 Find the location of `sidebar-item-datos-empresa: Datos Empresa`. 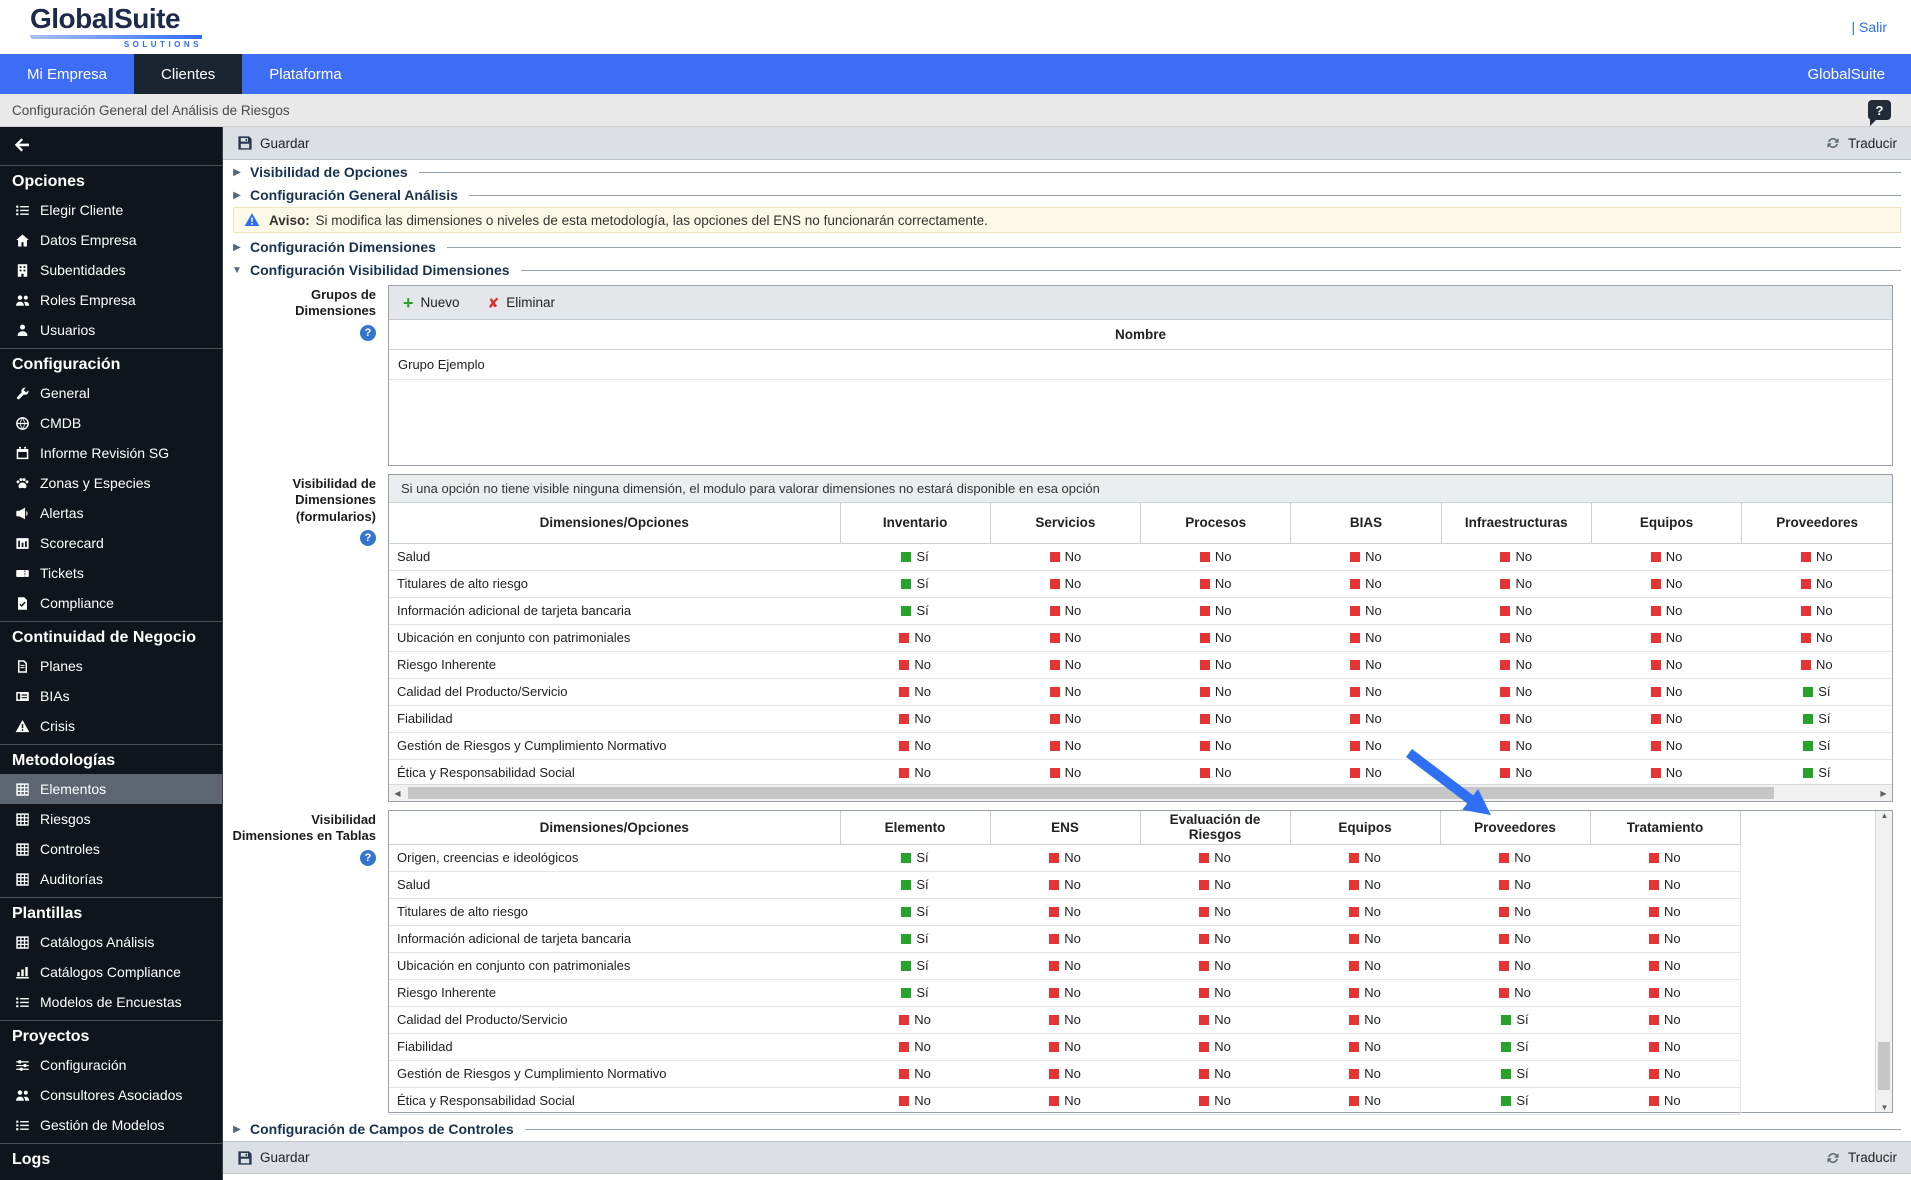

sidebar-item-datos-empresa: Datos Empresa is located at coordinates (111, 240).